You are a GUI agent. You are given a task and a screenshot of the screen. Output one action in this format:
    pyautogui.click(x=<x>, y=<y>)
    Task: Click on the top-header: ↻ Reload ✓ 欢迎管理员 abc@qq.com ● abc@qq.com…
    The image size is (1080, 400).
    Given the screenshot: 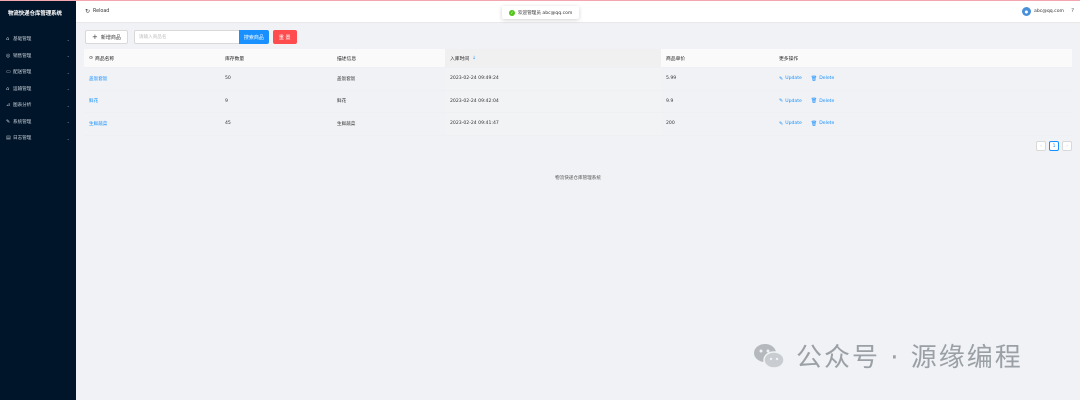 What is the action you would take?
    pyautogui.click(x=578, y=12)
    